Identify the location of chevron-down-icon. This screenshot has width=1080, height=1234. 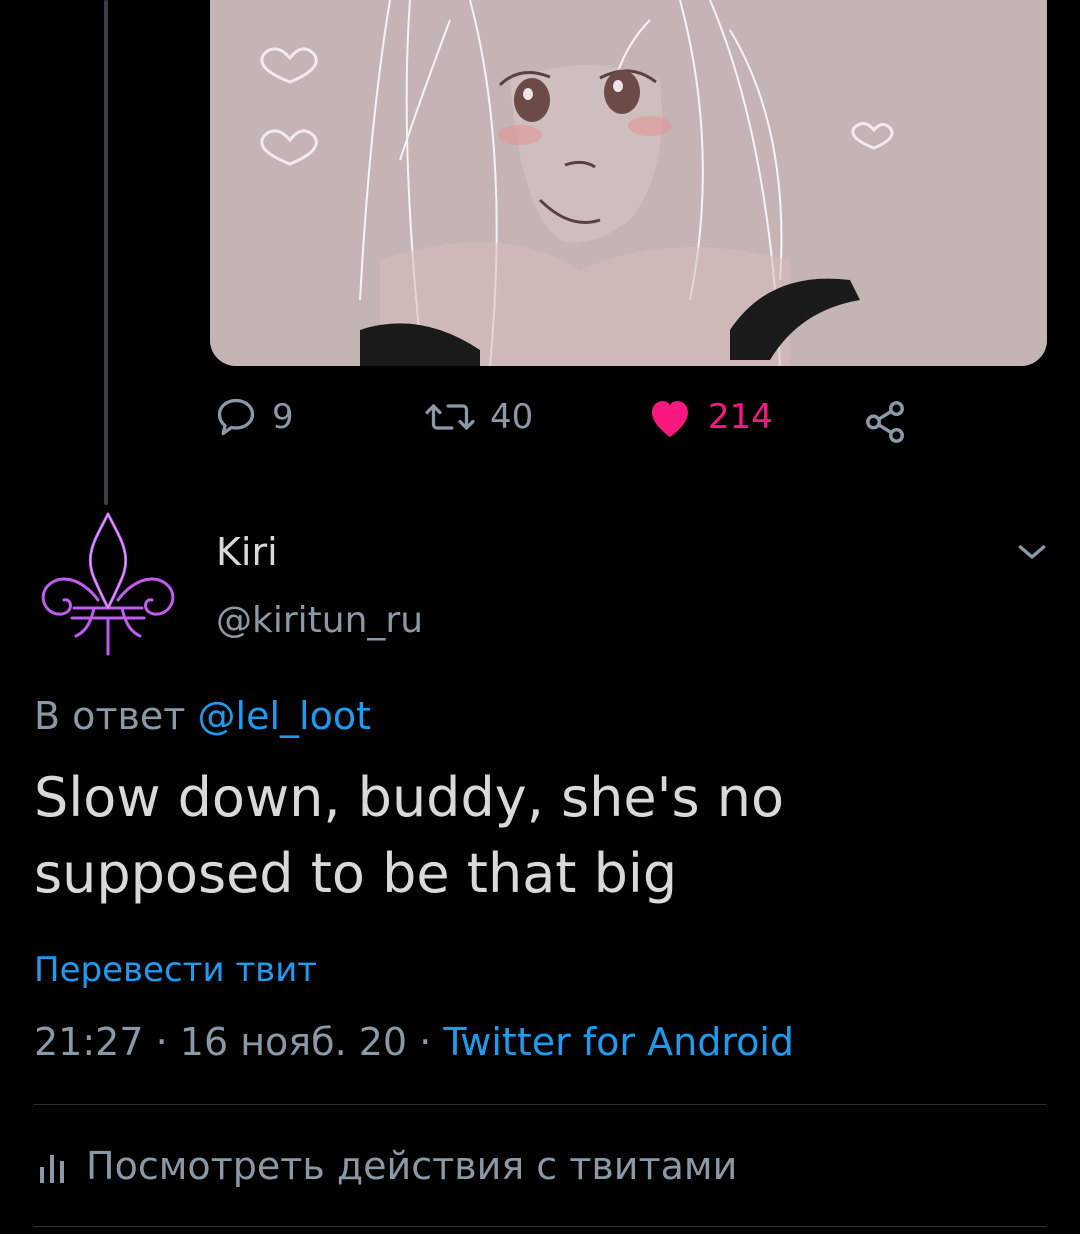
(1032, 552).